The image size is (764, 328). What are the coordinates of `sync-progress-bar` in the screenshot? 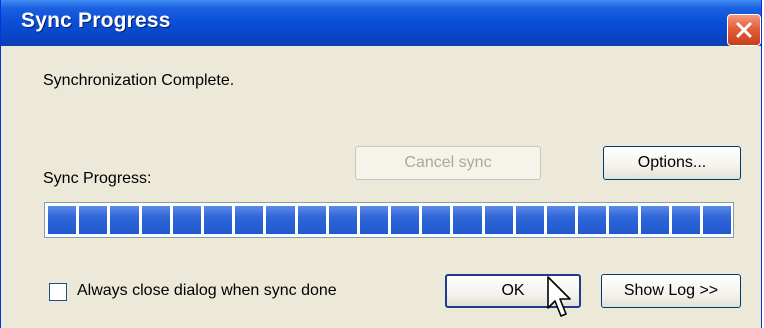 It's located at (389, 220).